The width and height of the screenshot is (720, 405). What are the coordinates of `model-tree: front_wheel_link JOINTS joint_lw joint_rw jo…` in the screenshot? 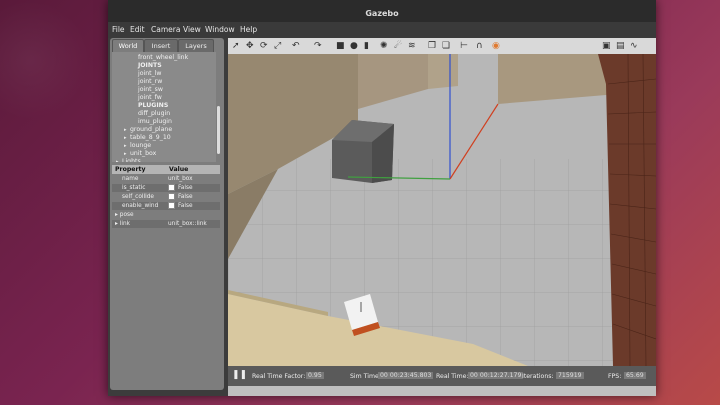 It's located at (164, 107).